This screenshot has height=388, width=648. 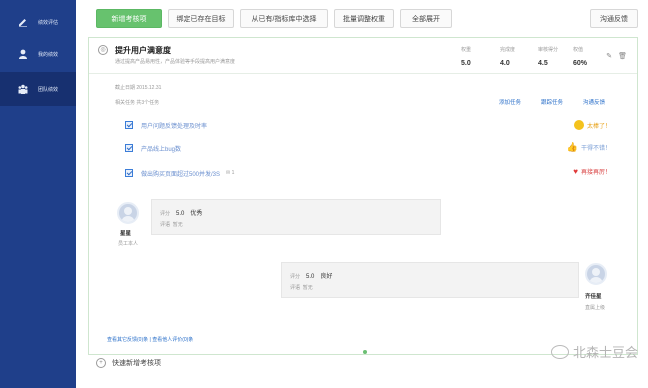 What do you see at coordinates (578, 125) in the screenshot?
I see `smile-icon` at bounding box center [578, 125].